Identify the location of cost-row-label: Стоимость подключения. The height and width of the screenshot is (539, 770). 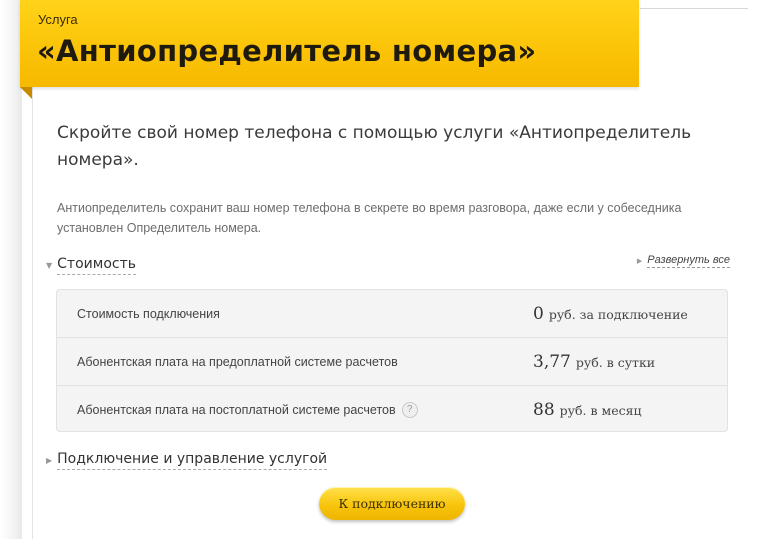
(148, 313).